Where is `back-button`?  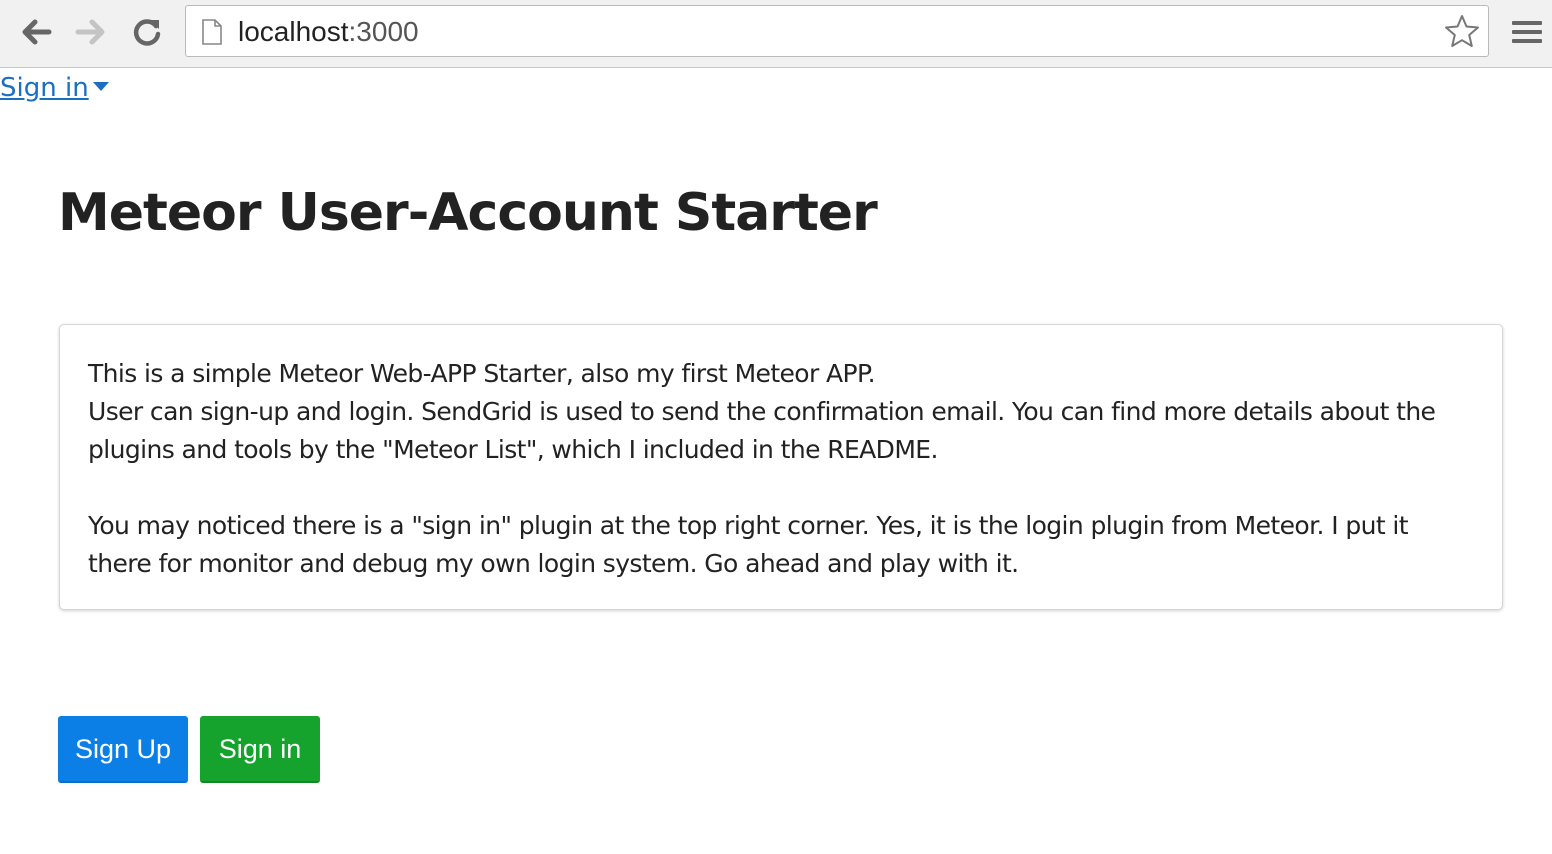
back-button is located at coordinates (36, 32).